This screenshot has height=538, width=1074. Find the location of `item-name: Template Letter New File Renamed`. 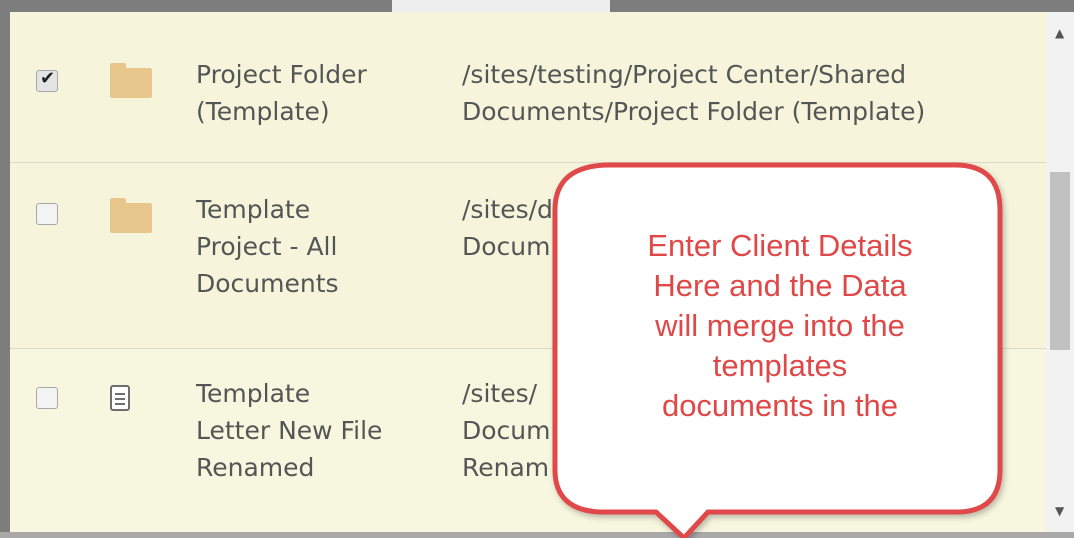

item-name: Template Letter New File Renamed is located at coordinates (316, 430).